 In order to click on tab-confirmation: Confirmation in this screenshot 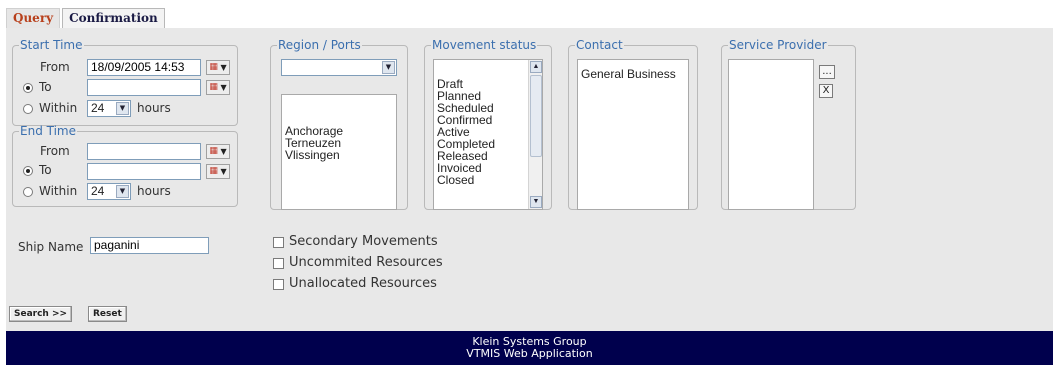, I will do `click(113, 18)`.